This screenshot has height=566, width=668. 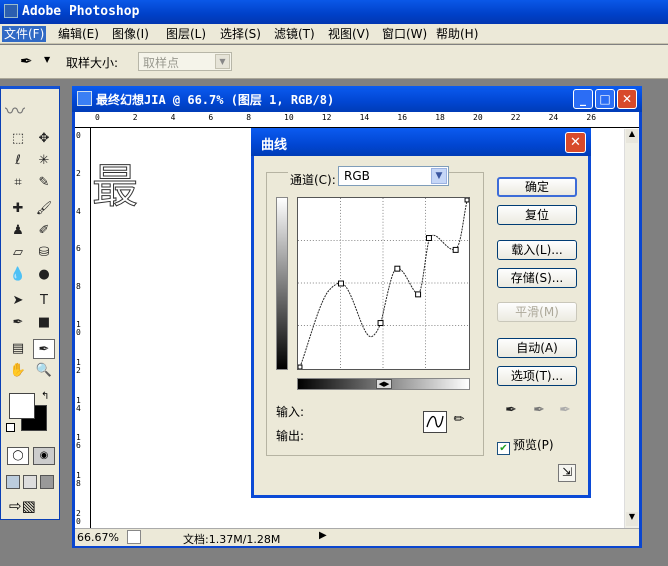 What do you see at coordinates (357, 176) in the screenshot?
I see `channel-value: RGB` at bounding box center [357, 176].